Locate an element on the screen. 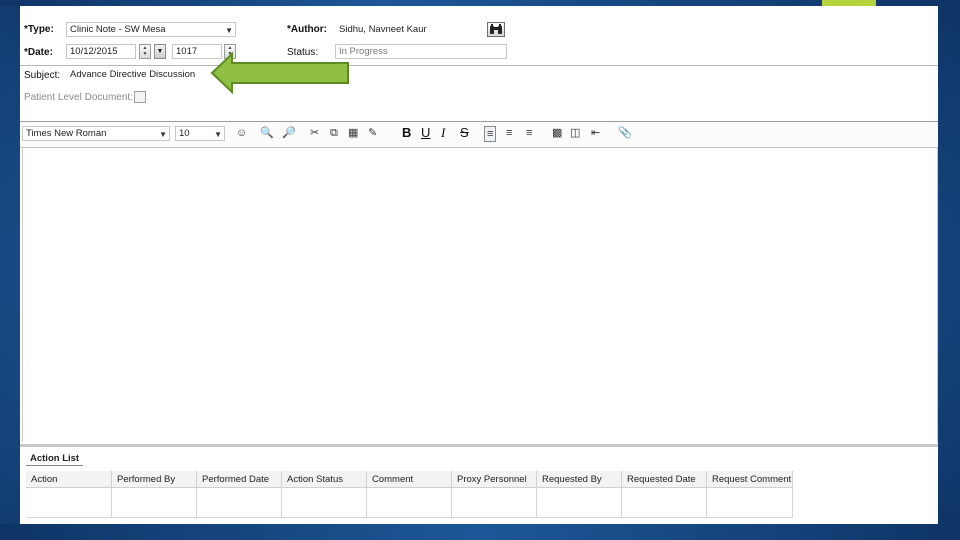  attachment-icon: 📎 is located at coordinates (625, 133).